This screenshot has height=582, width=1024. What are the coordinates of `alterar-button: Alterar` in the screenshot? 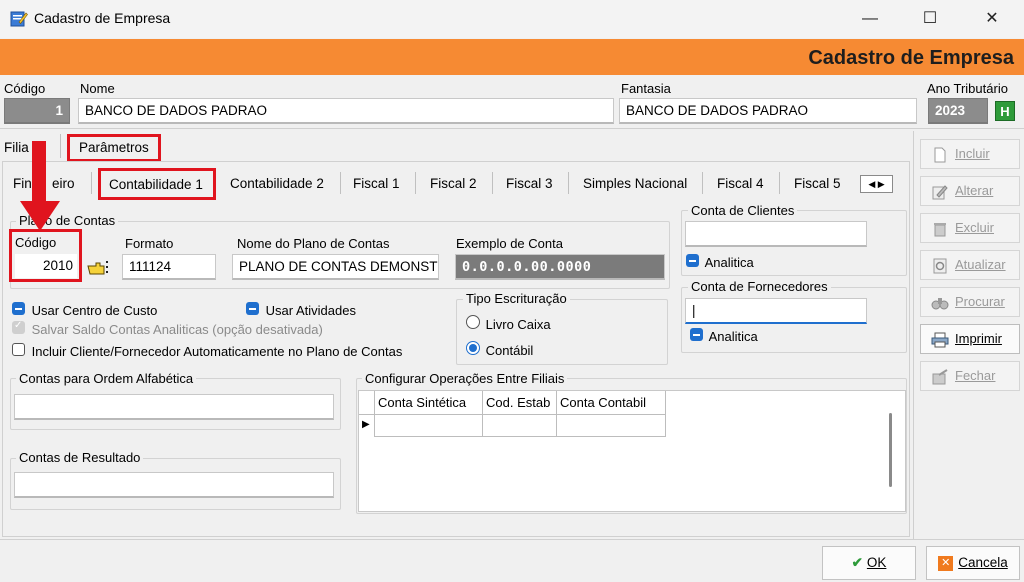 It's located at (970, 191).